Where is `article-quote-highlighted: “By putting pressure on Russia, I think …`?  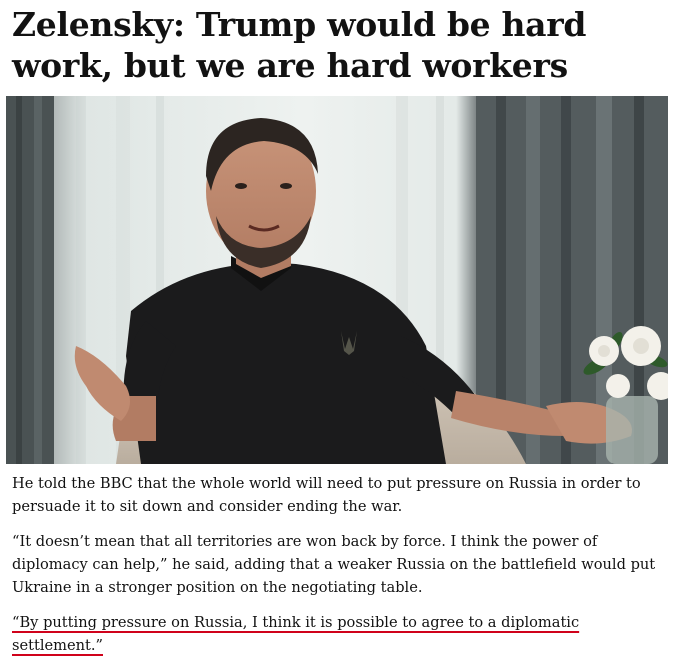 article-quote-highlighted: “By putting pressure on Russia, I think … is located at coordinates (340, 634).